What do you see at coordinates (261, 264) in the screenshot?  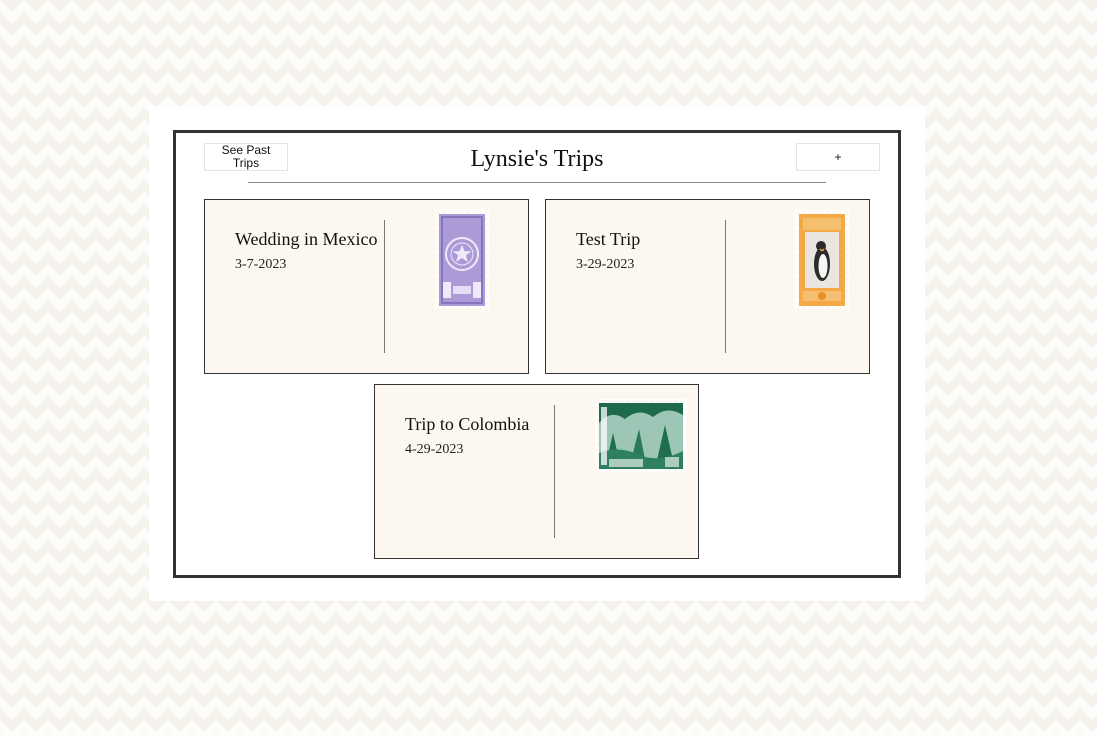 I see `trip-date: 3-7-2023` at bounding box center [261, 264].